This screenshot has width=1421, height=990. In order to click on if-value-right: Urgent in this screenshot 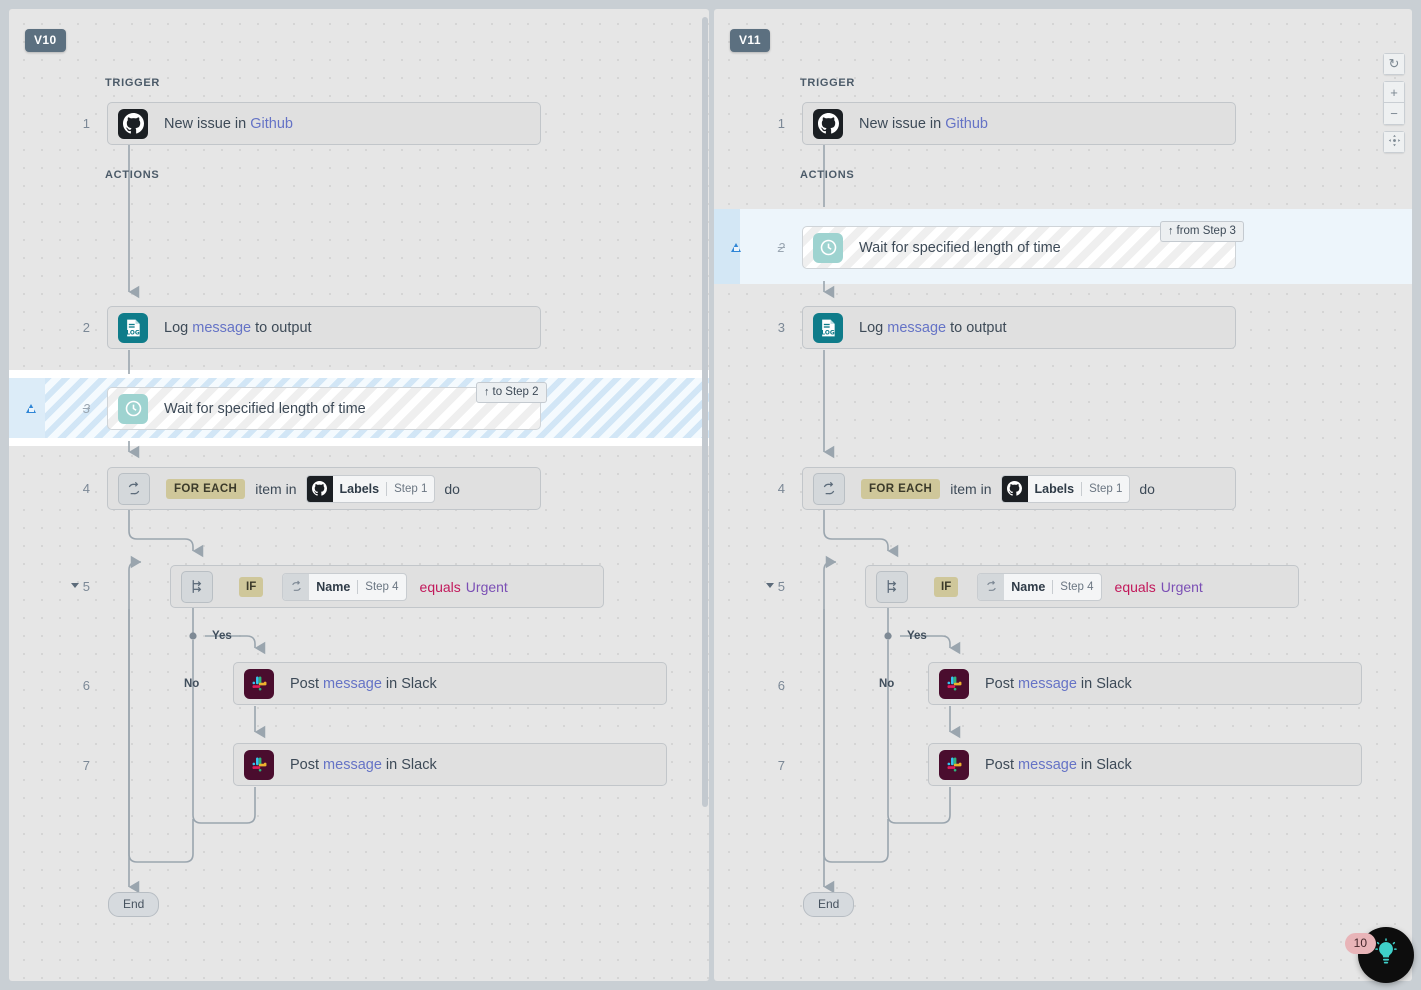, I will do `click(1181, 586)`.